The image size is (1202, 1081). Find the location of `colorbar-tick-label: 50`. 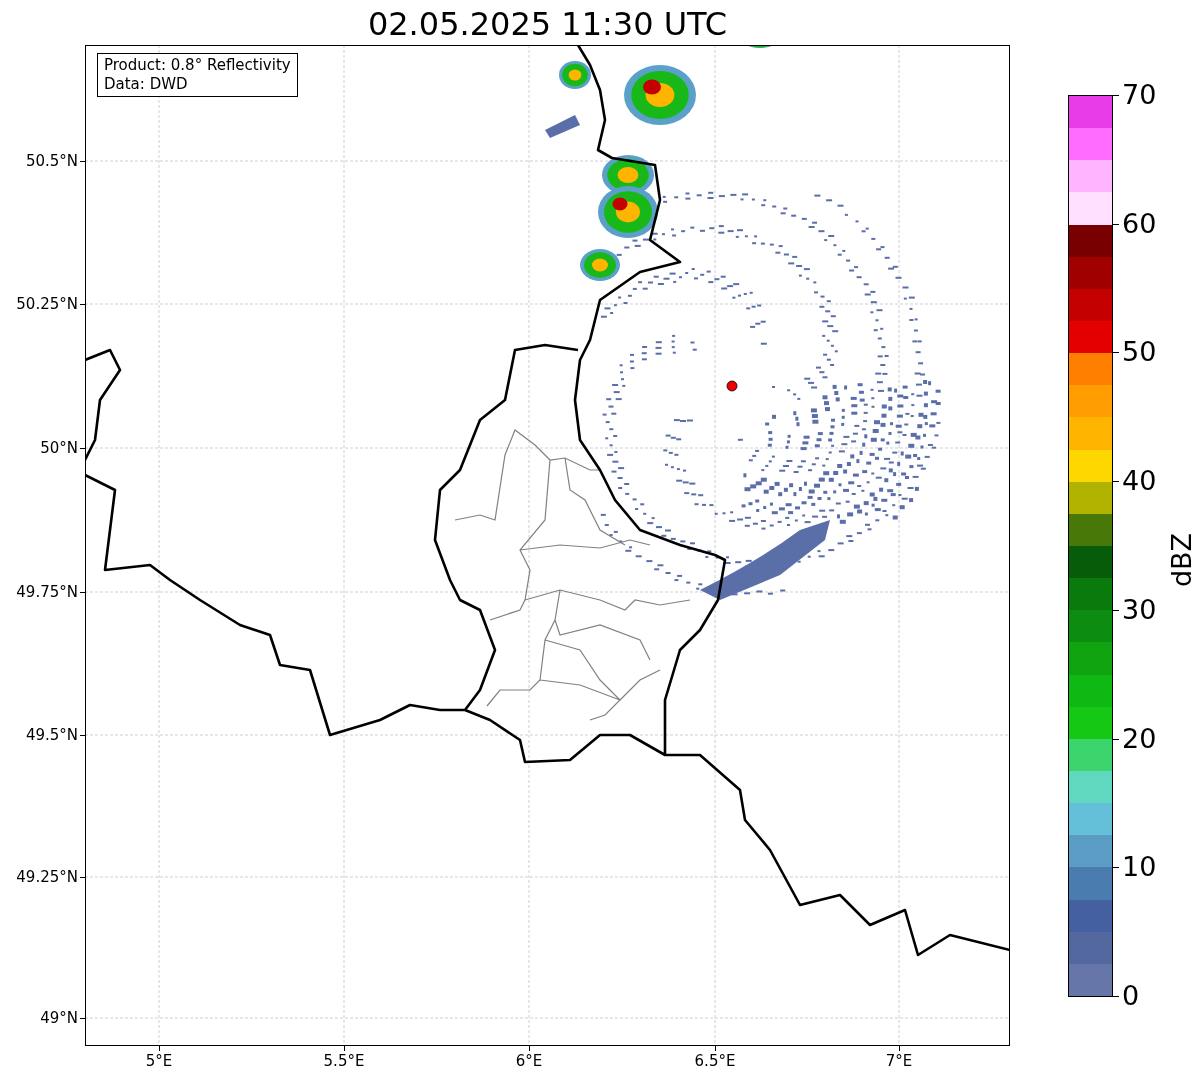

colorbar-tick-label: 50 is located at coordinates (1139, 352).